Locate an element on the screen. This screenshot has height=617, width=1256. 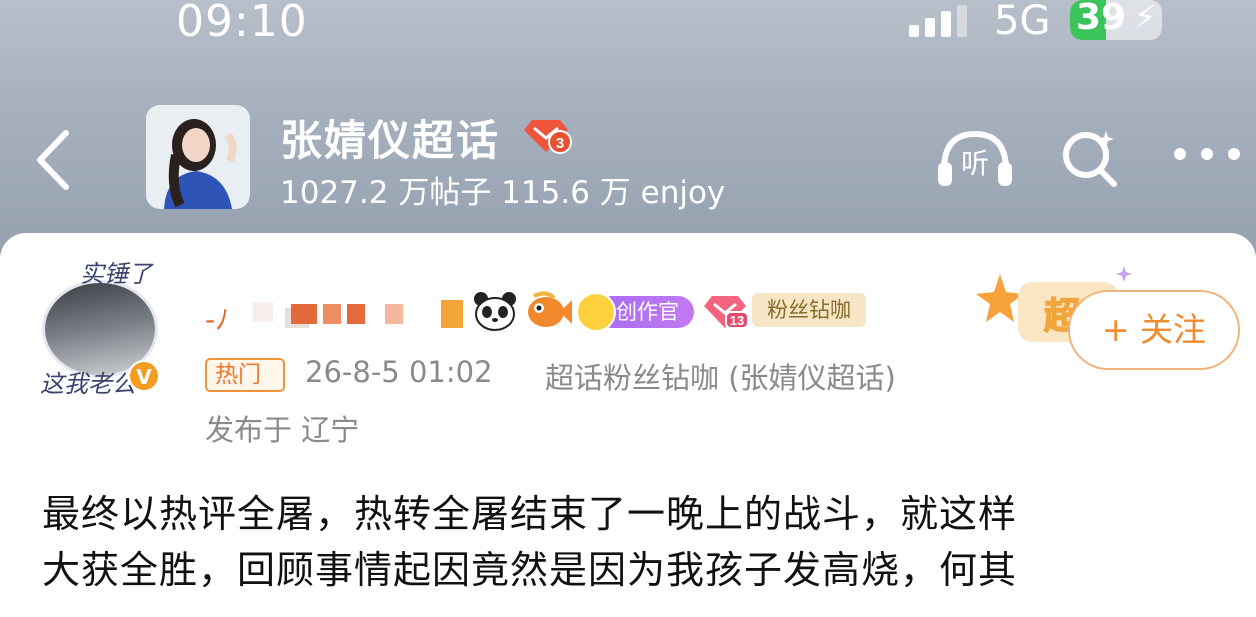
listen-label: 听 is located at coordinates (975, 163).